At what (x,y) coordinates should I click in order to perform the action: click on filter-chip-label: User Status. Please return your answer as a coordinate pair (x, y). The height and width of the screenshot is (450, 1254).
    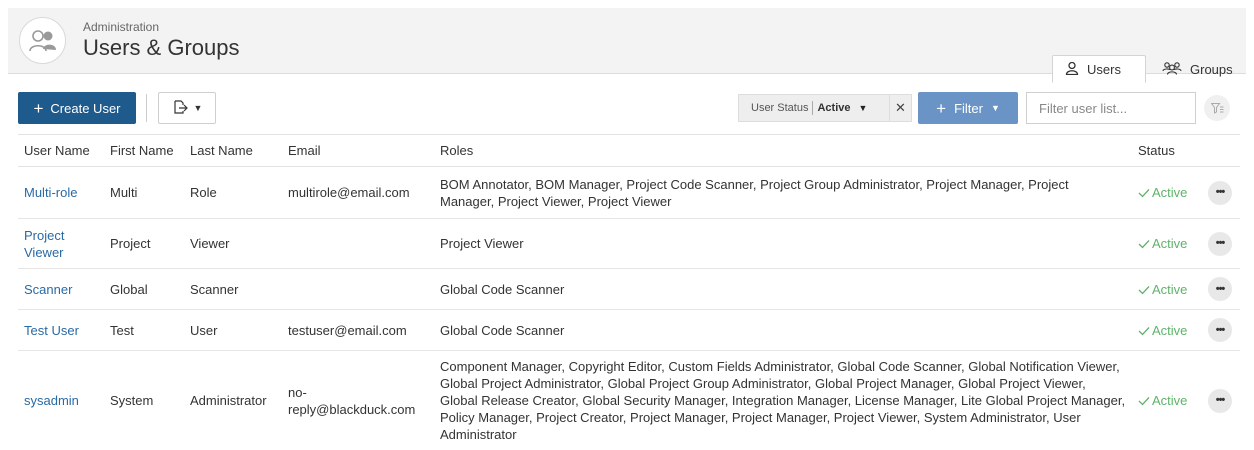
    Looking at the image, I should click on (780, 108).